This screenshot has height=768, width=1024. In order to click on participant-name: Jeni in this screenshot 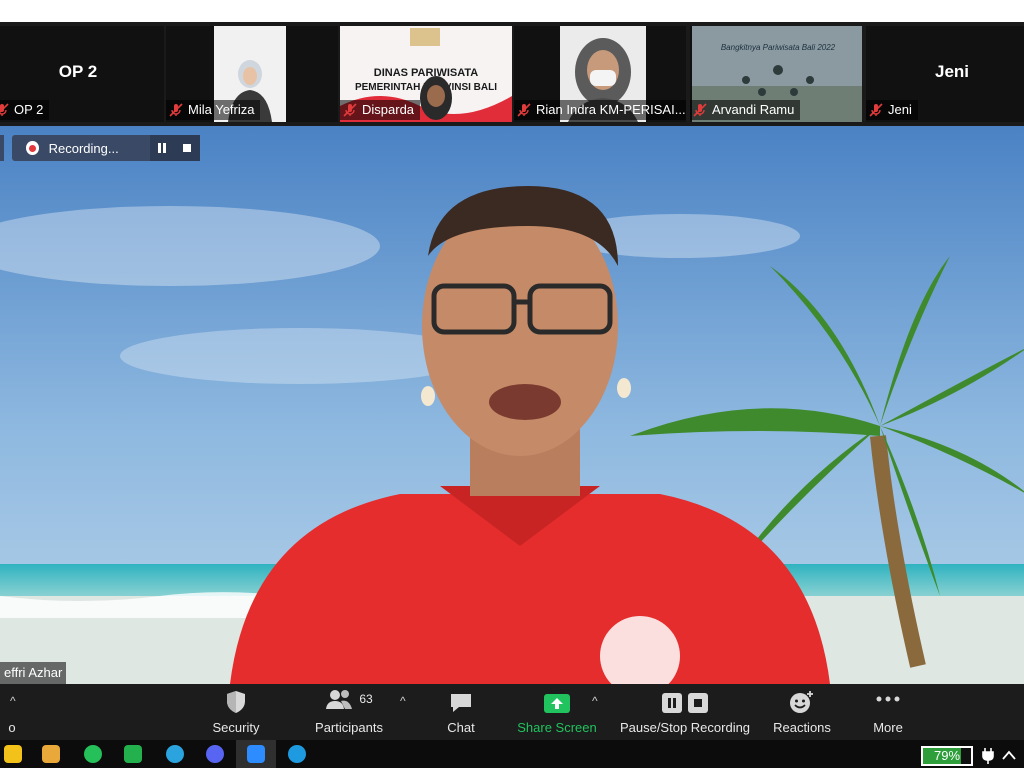, I will do `click(952, 71)`.